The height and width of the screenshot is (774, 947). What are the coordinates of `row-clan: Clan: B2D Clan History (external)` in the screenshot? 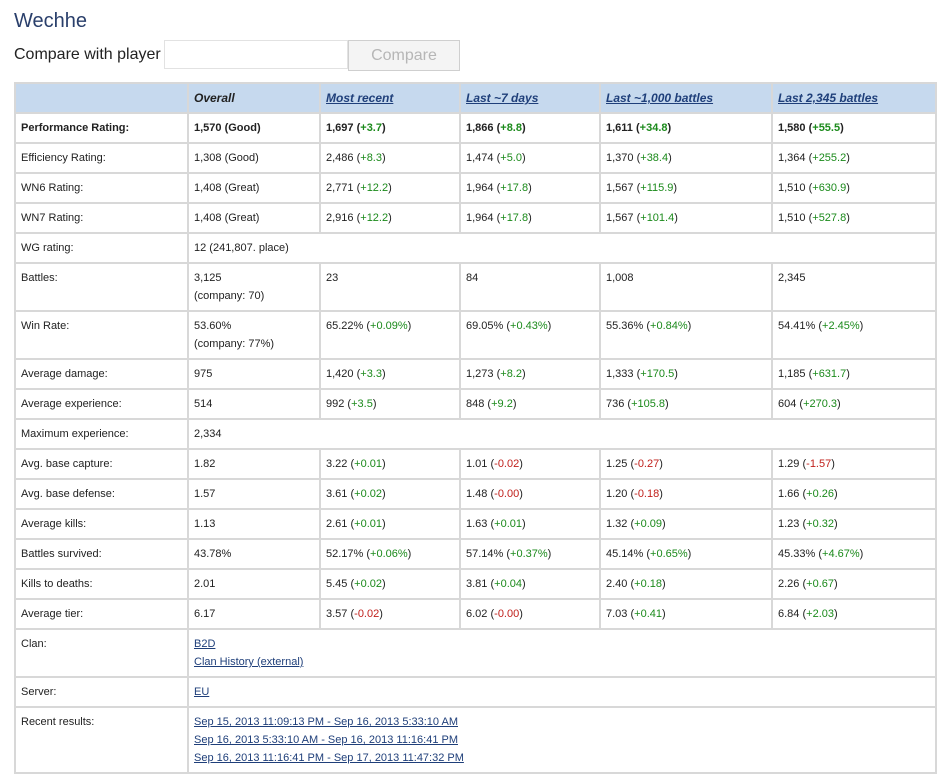 It's located at (475, 653).